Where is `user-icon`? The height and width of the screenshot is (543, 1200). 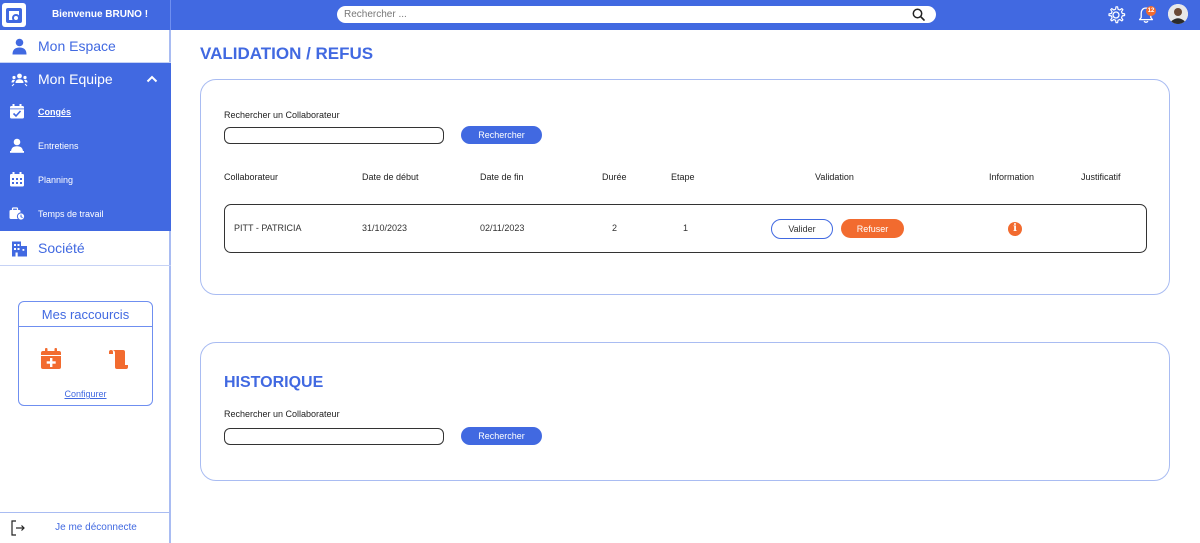 user-icon is located at coordinates (19, 46).